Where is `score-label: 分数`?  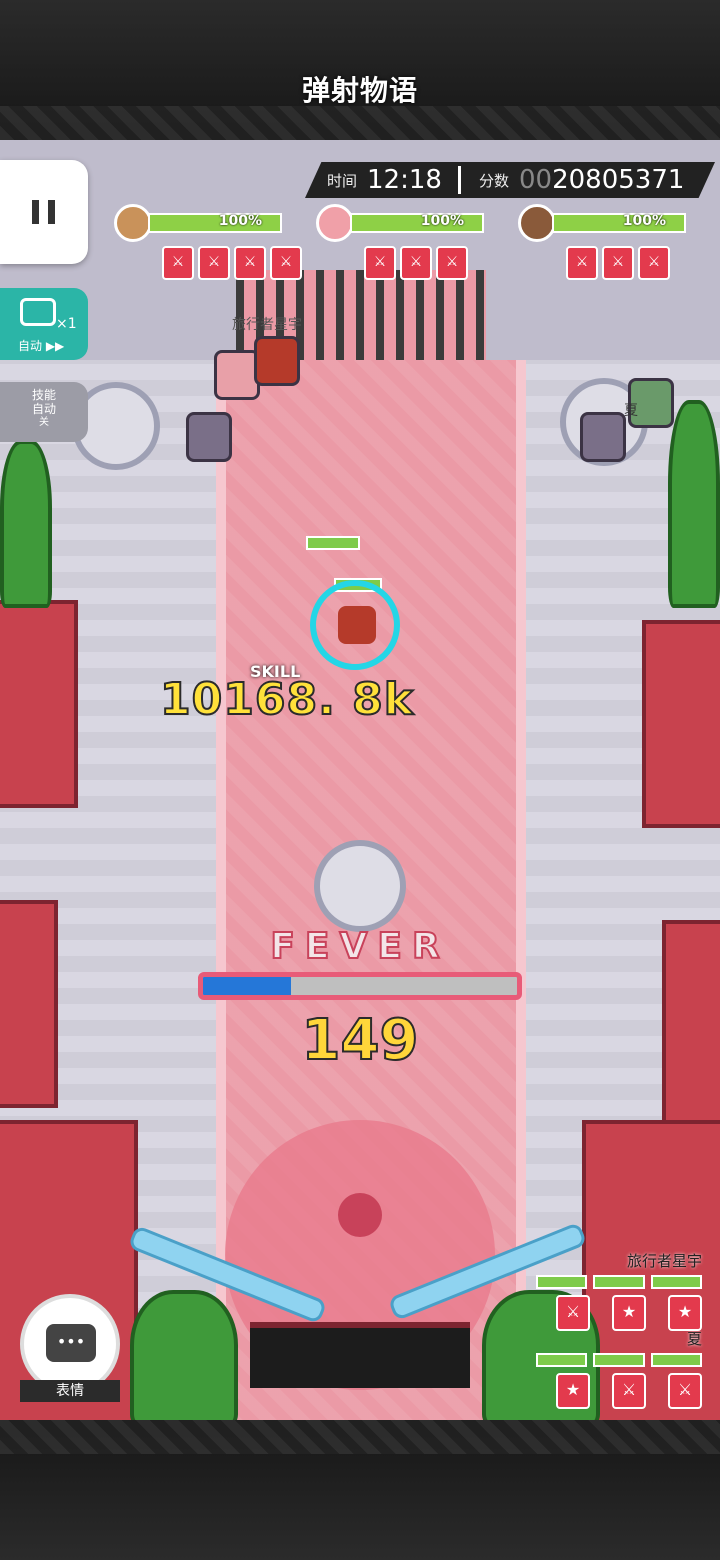
score-label: 分数 is located at coordinates (493, 180).